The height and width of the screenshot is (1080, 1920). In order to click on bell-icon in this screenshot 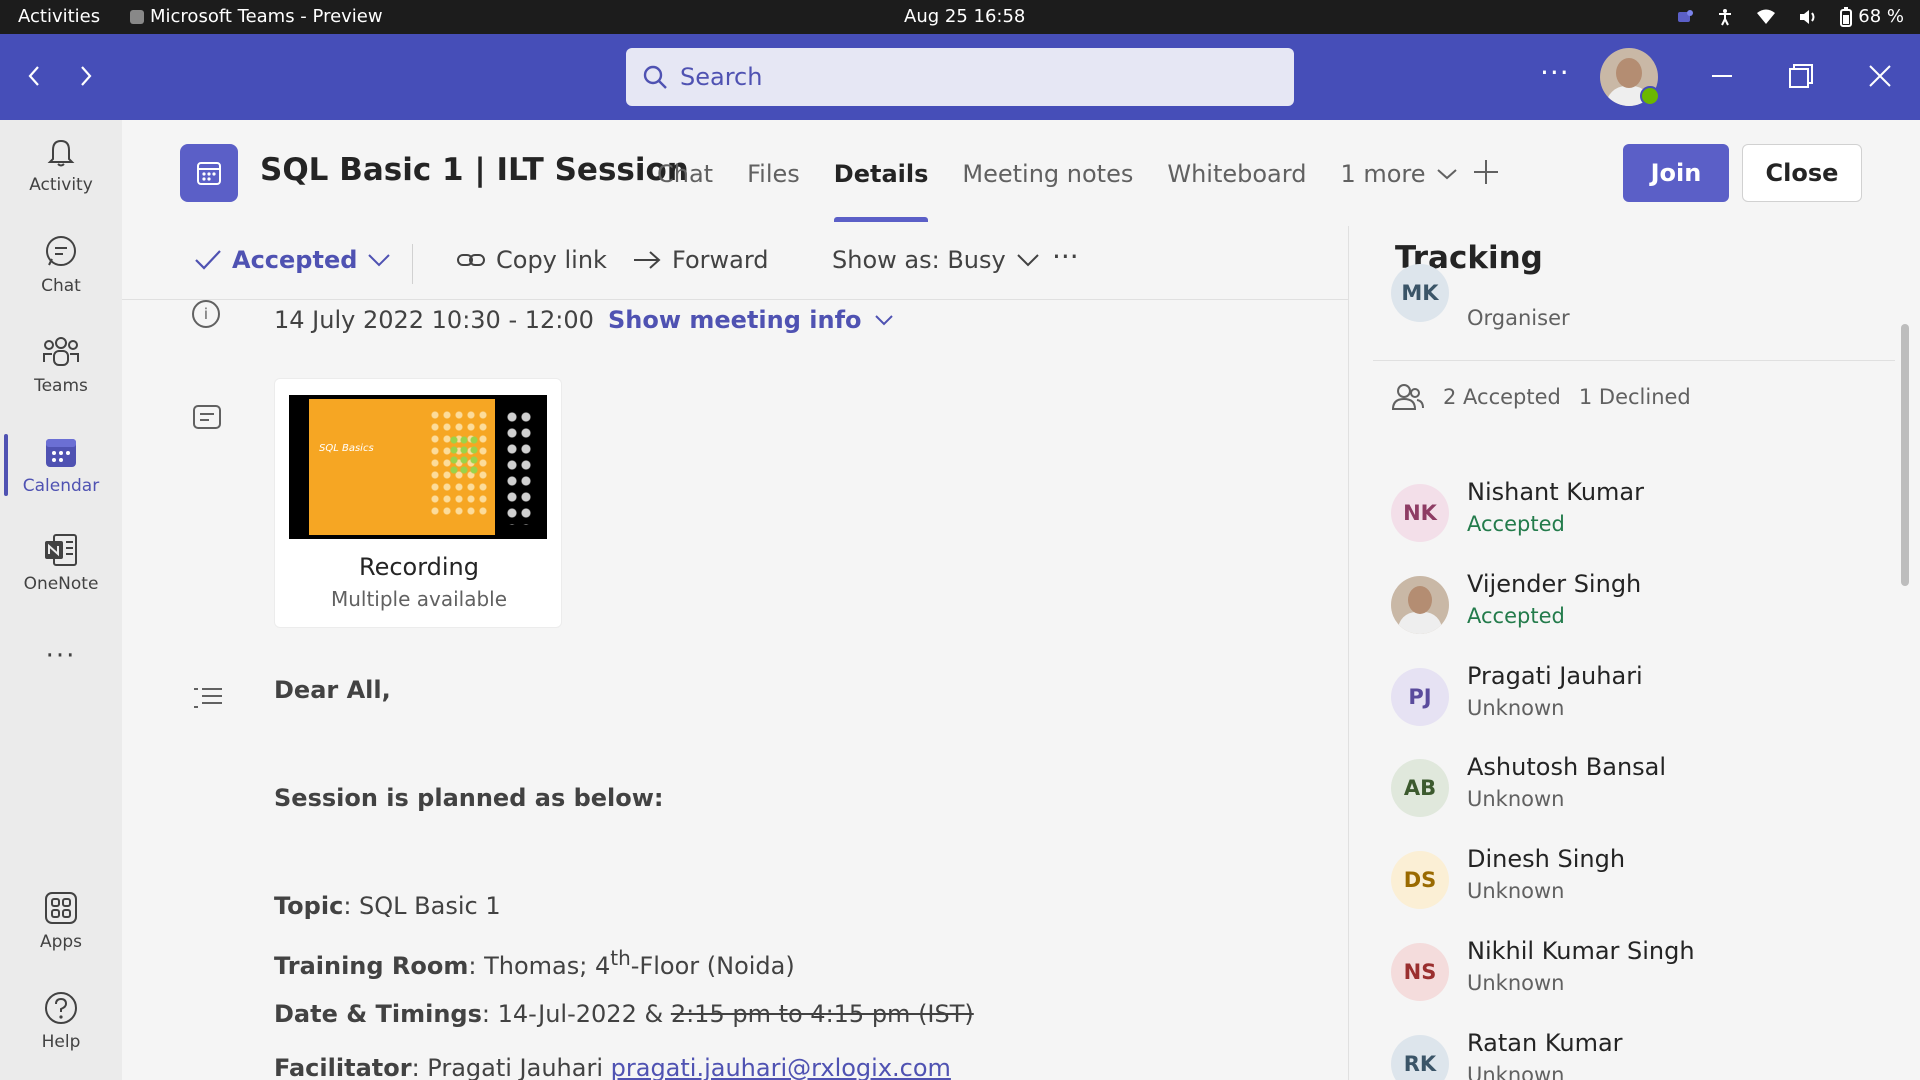, I will do `click(61, 153)`.